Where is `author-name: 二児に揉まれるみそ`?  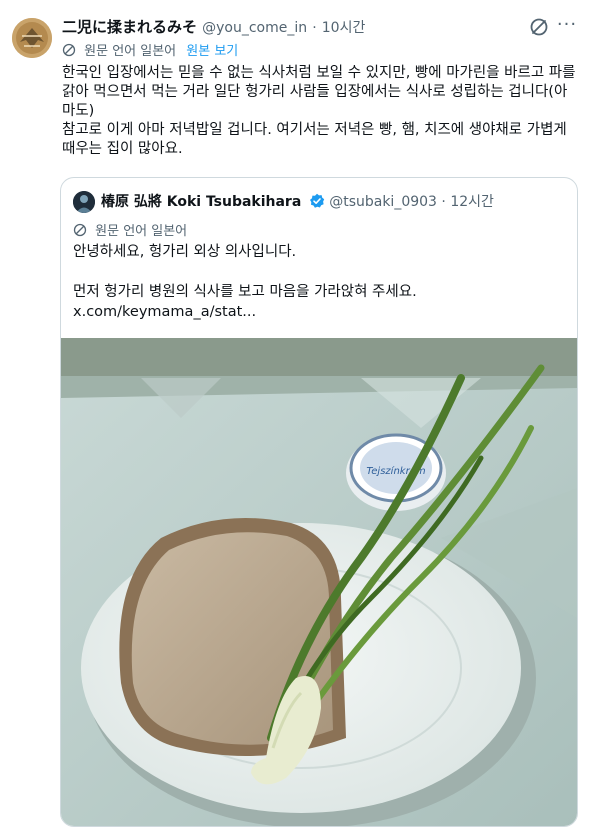 author-name: 二児に揉まれるみそ is located at coordinates (129, 27).